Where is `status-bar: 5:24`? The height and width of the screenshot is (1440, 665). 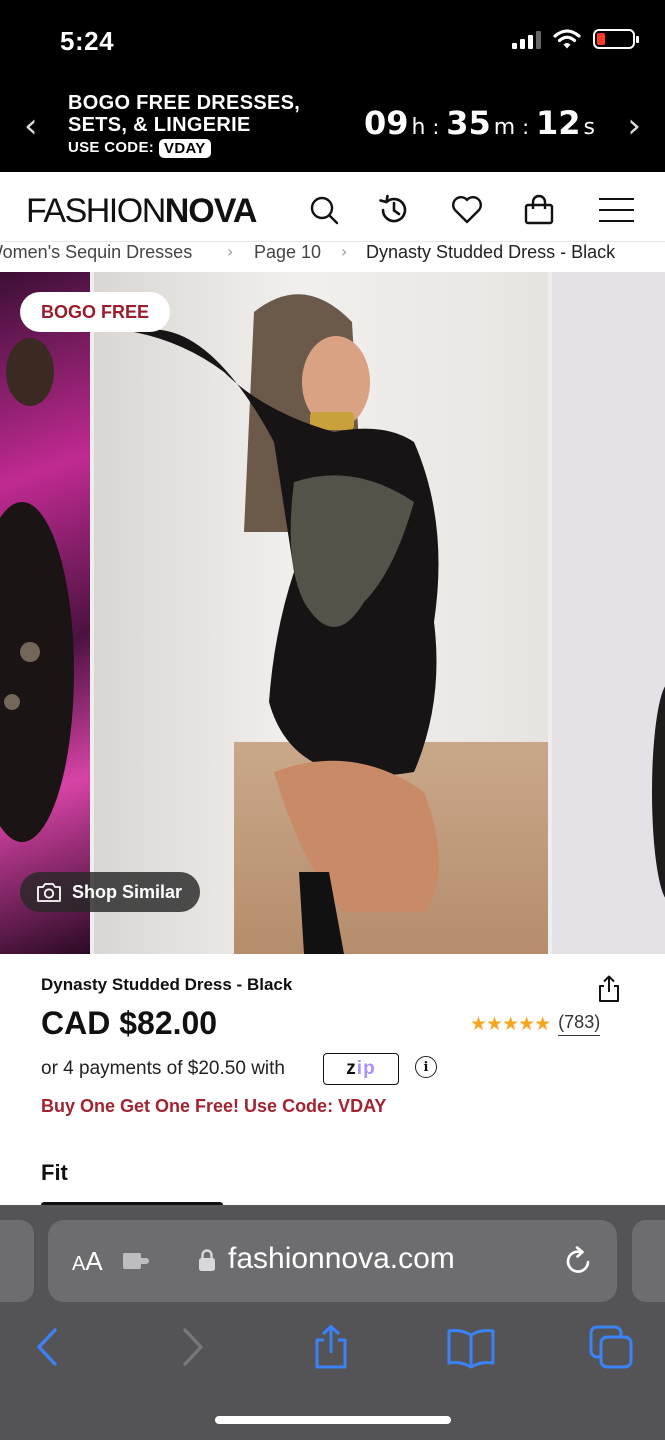 status-bar: 5:24 is located at coordinates (332, 40).